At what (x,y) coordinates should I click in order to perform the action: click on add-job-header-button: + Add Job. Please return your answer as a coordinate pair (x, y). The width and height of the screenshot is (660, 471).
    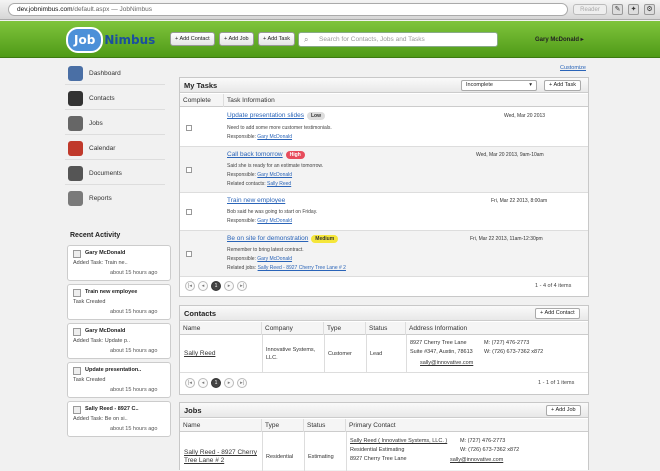
    Looking at the image, I should click on (236, 39).